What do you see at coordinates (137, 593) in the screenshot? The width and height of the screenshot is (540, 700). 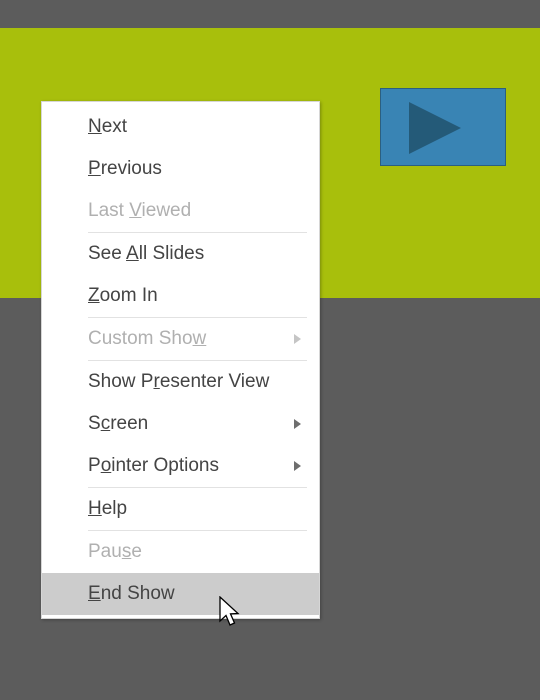 I see `menu-item-label-suffix: nd Show` at bounding box center [137, 593].